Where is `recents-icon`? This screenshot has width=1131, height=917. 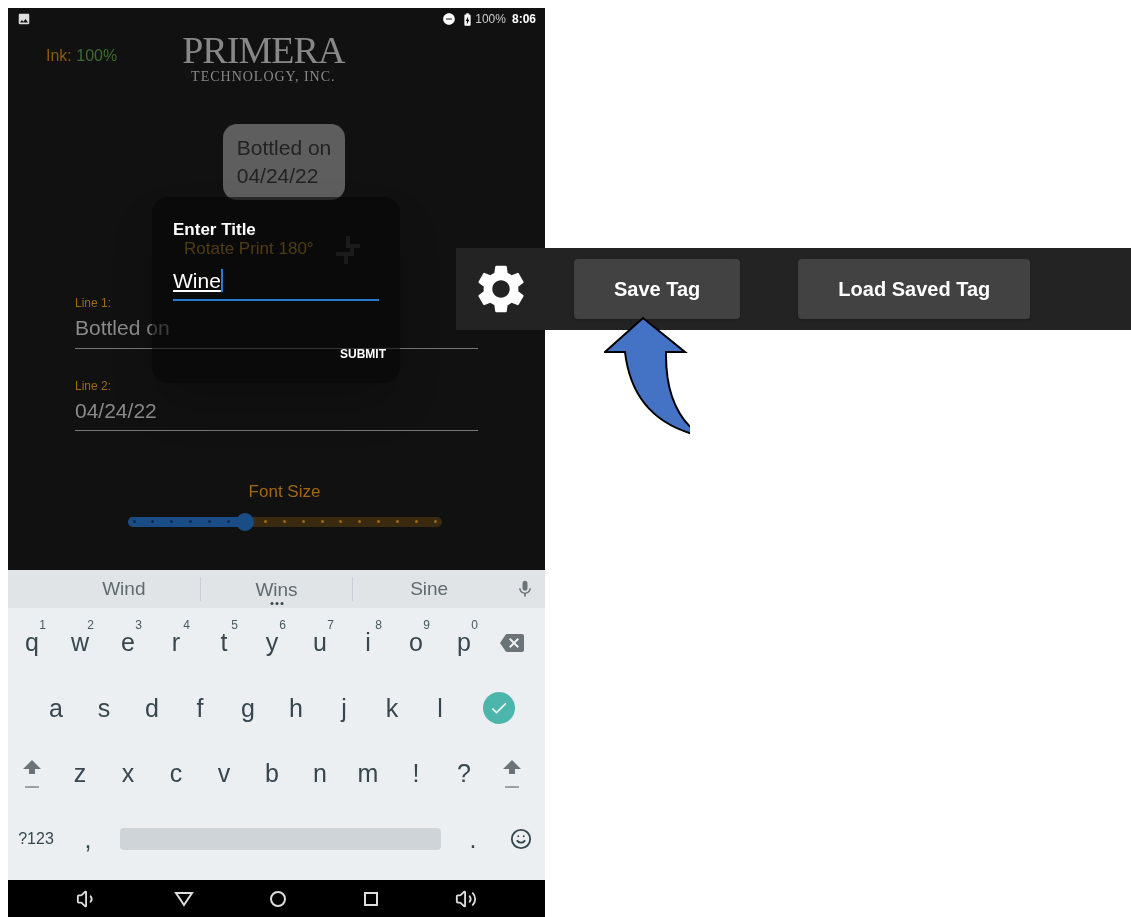
recents-icon is located at coordinates (371, 898).